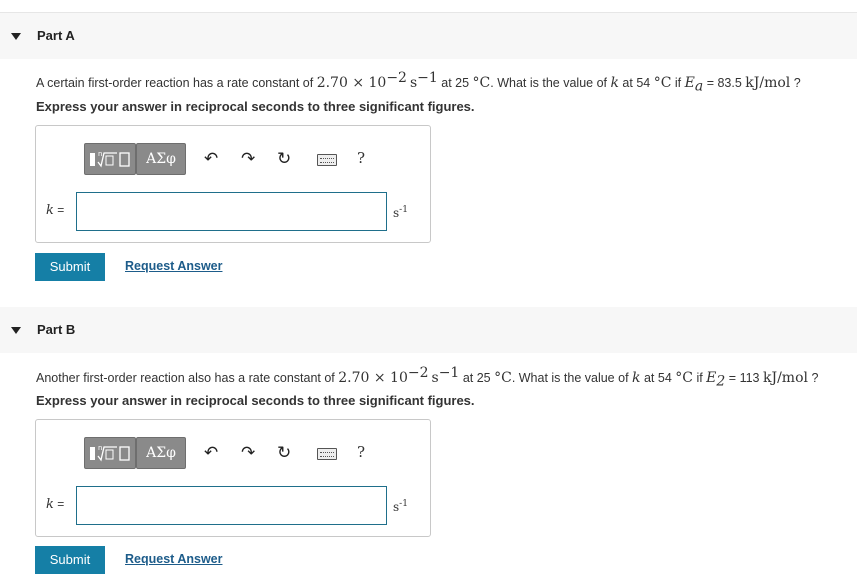  What do you see at coordinates (233, 478) in the screenshot?
I see `part-b-answer-box: n ΑΣφ ↶ ↷ ↻ ? k = s-1` at bounding box center [233, 478].